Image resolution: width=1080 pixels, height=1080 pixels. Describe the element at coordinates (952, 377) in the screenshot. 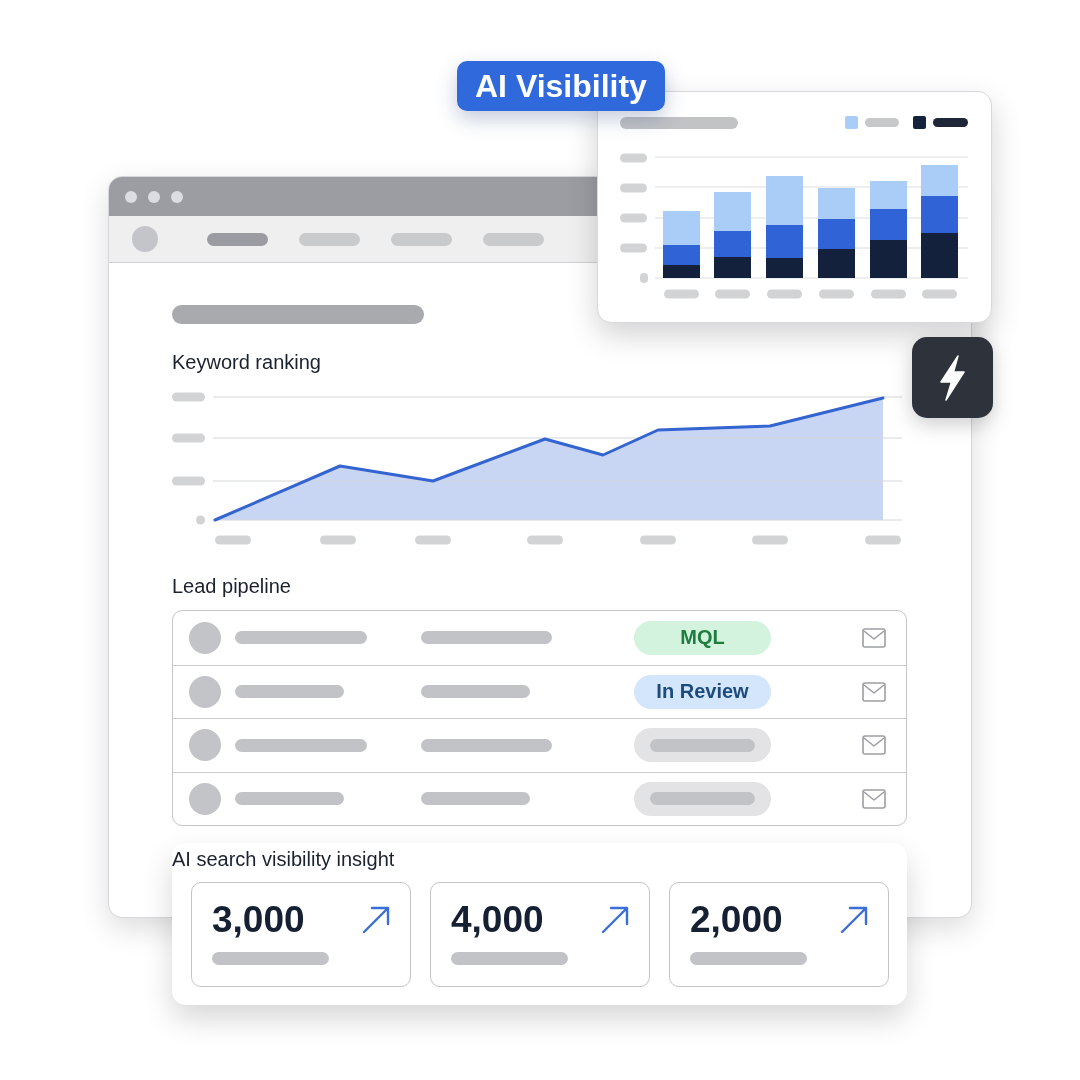

I see `lightning-icon` at that location.